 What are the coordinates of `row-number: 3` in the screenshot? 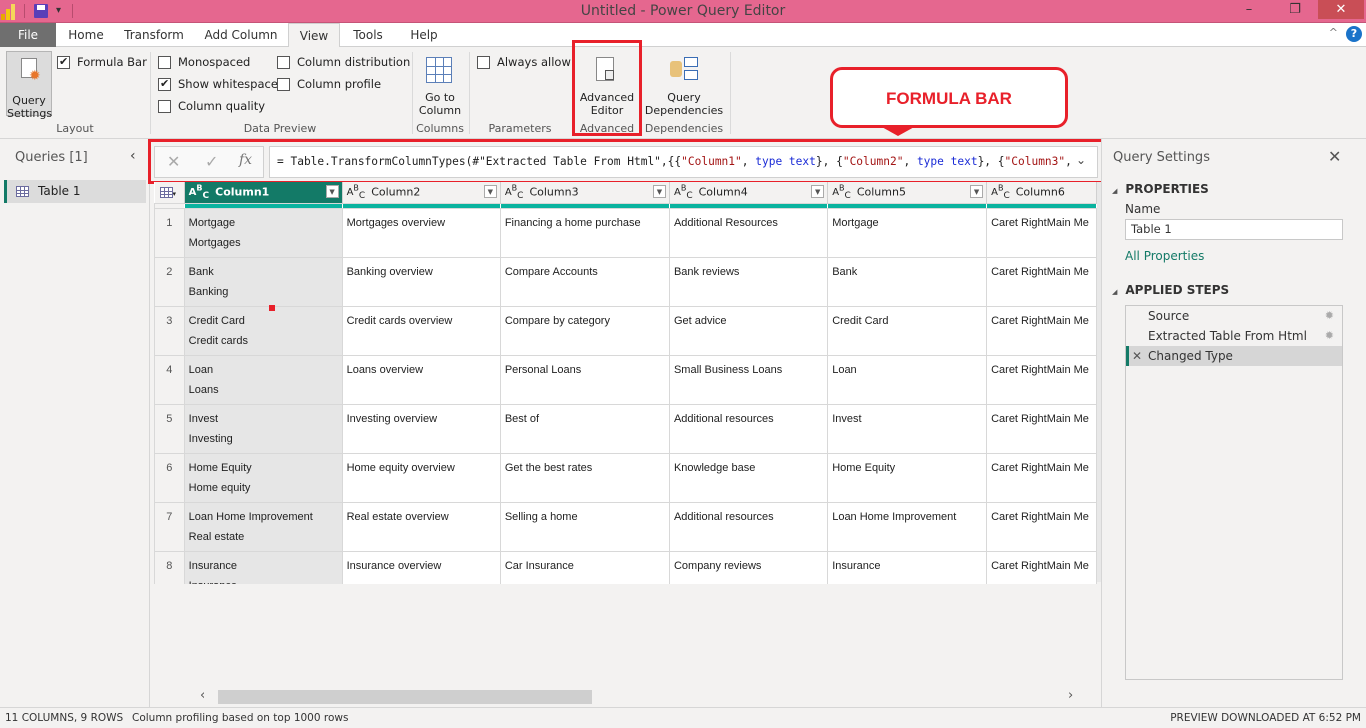 It's located at (169, 330).